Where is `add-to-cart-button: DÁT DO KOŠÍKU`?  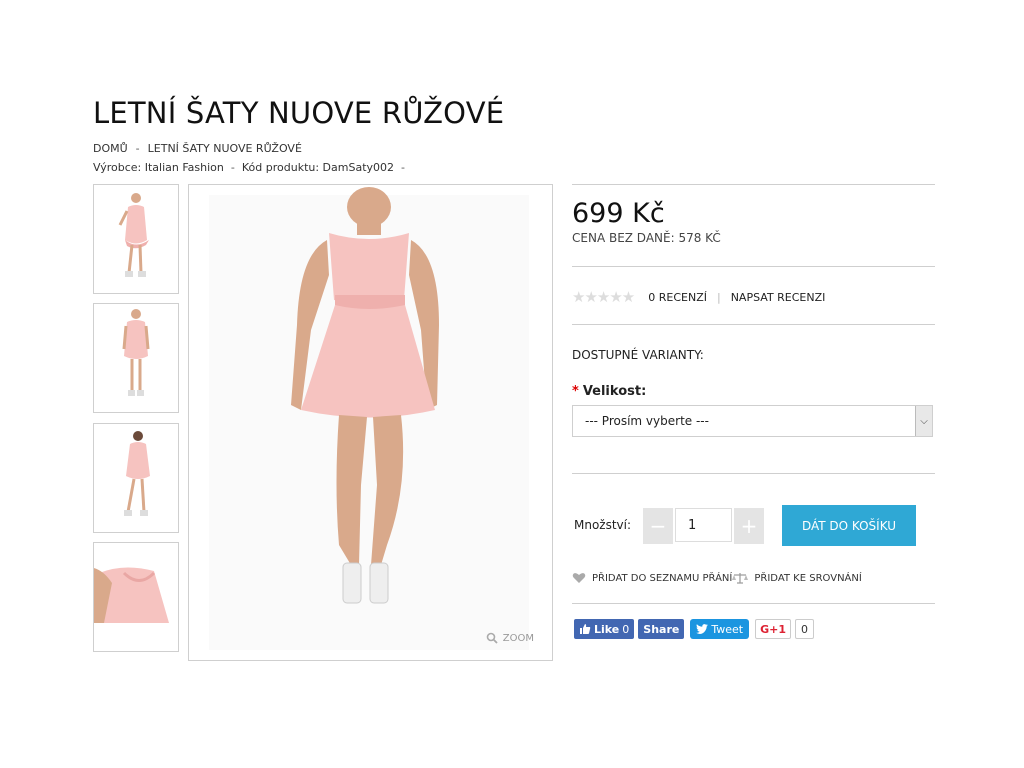 add-to-cart-button: DÁT DO KOŠÍKU is located at coordinates (849, 525).